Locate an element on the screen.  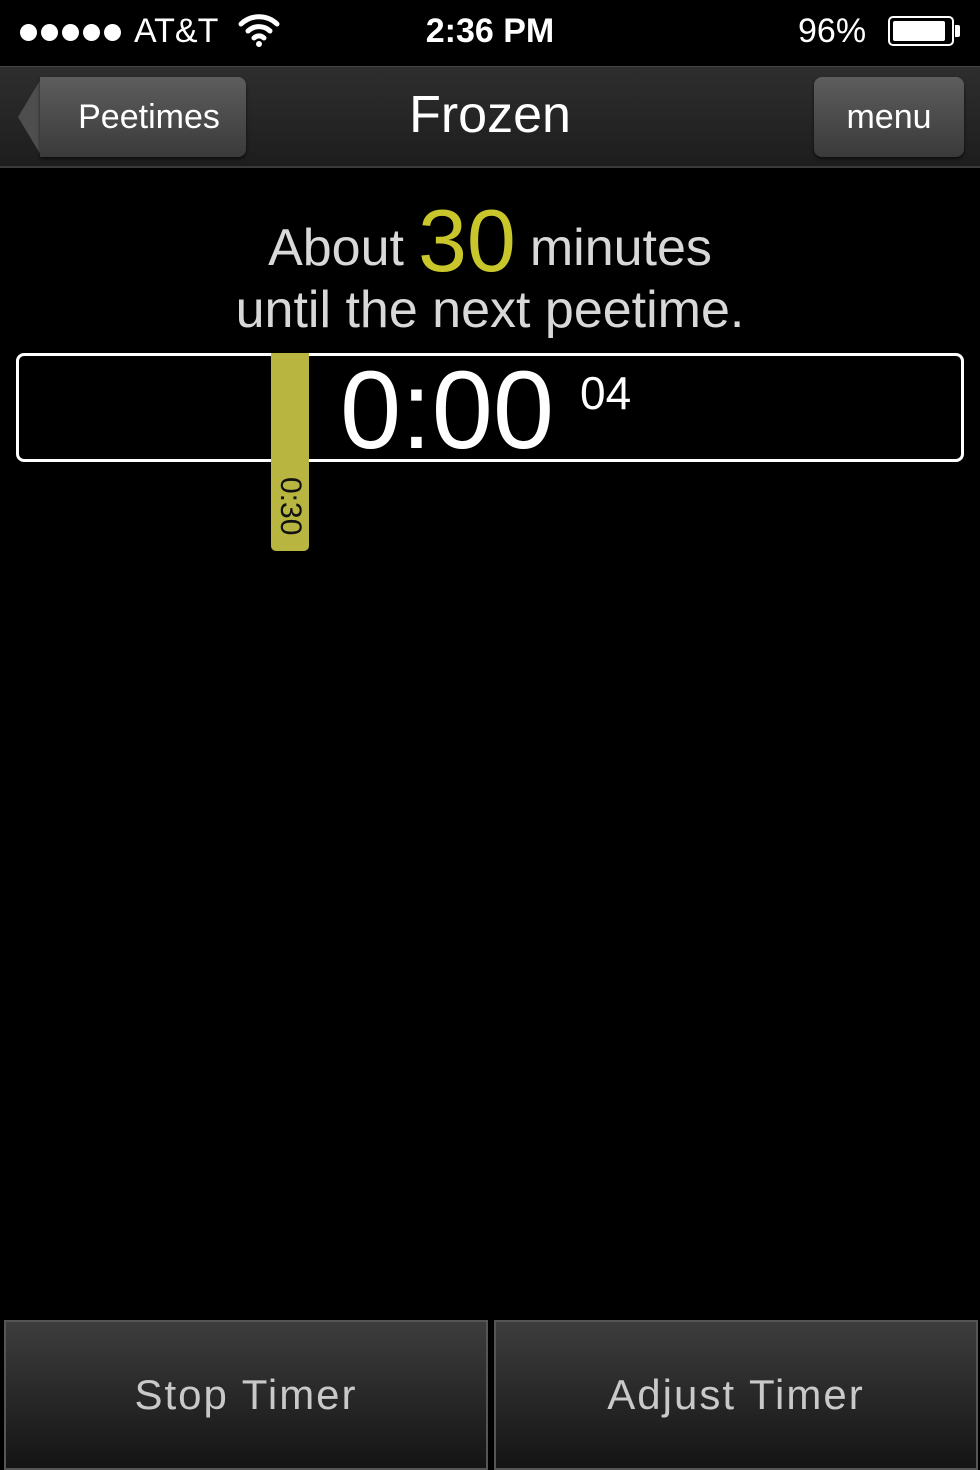
stop-timer-button: Stop Timer is located at coordinates (246, 1395).